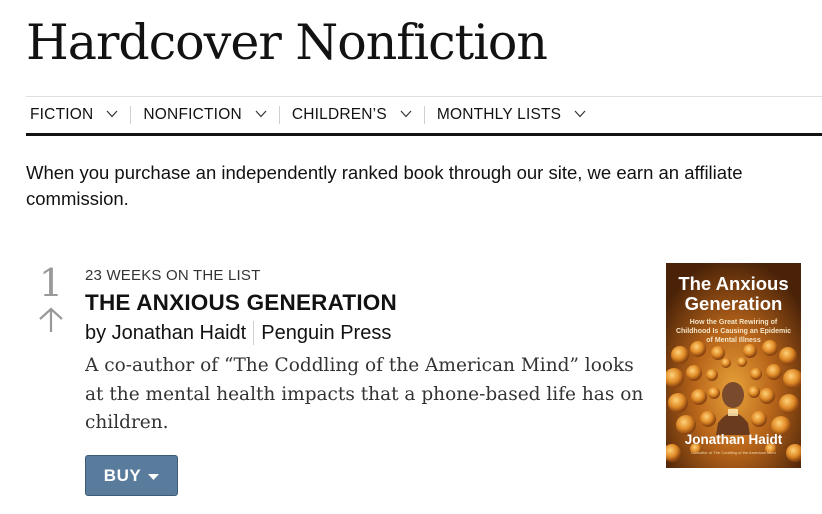 Image resolution: width=822 pixels, height=514 pixels. I want to click on nav-item-label: CHILDREN’S, so click(339, 114).